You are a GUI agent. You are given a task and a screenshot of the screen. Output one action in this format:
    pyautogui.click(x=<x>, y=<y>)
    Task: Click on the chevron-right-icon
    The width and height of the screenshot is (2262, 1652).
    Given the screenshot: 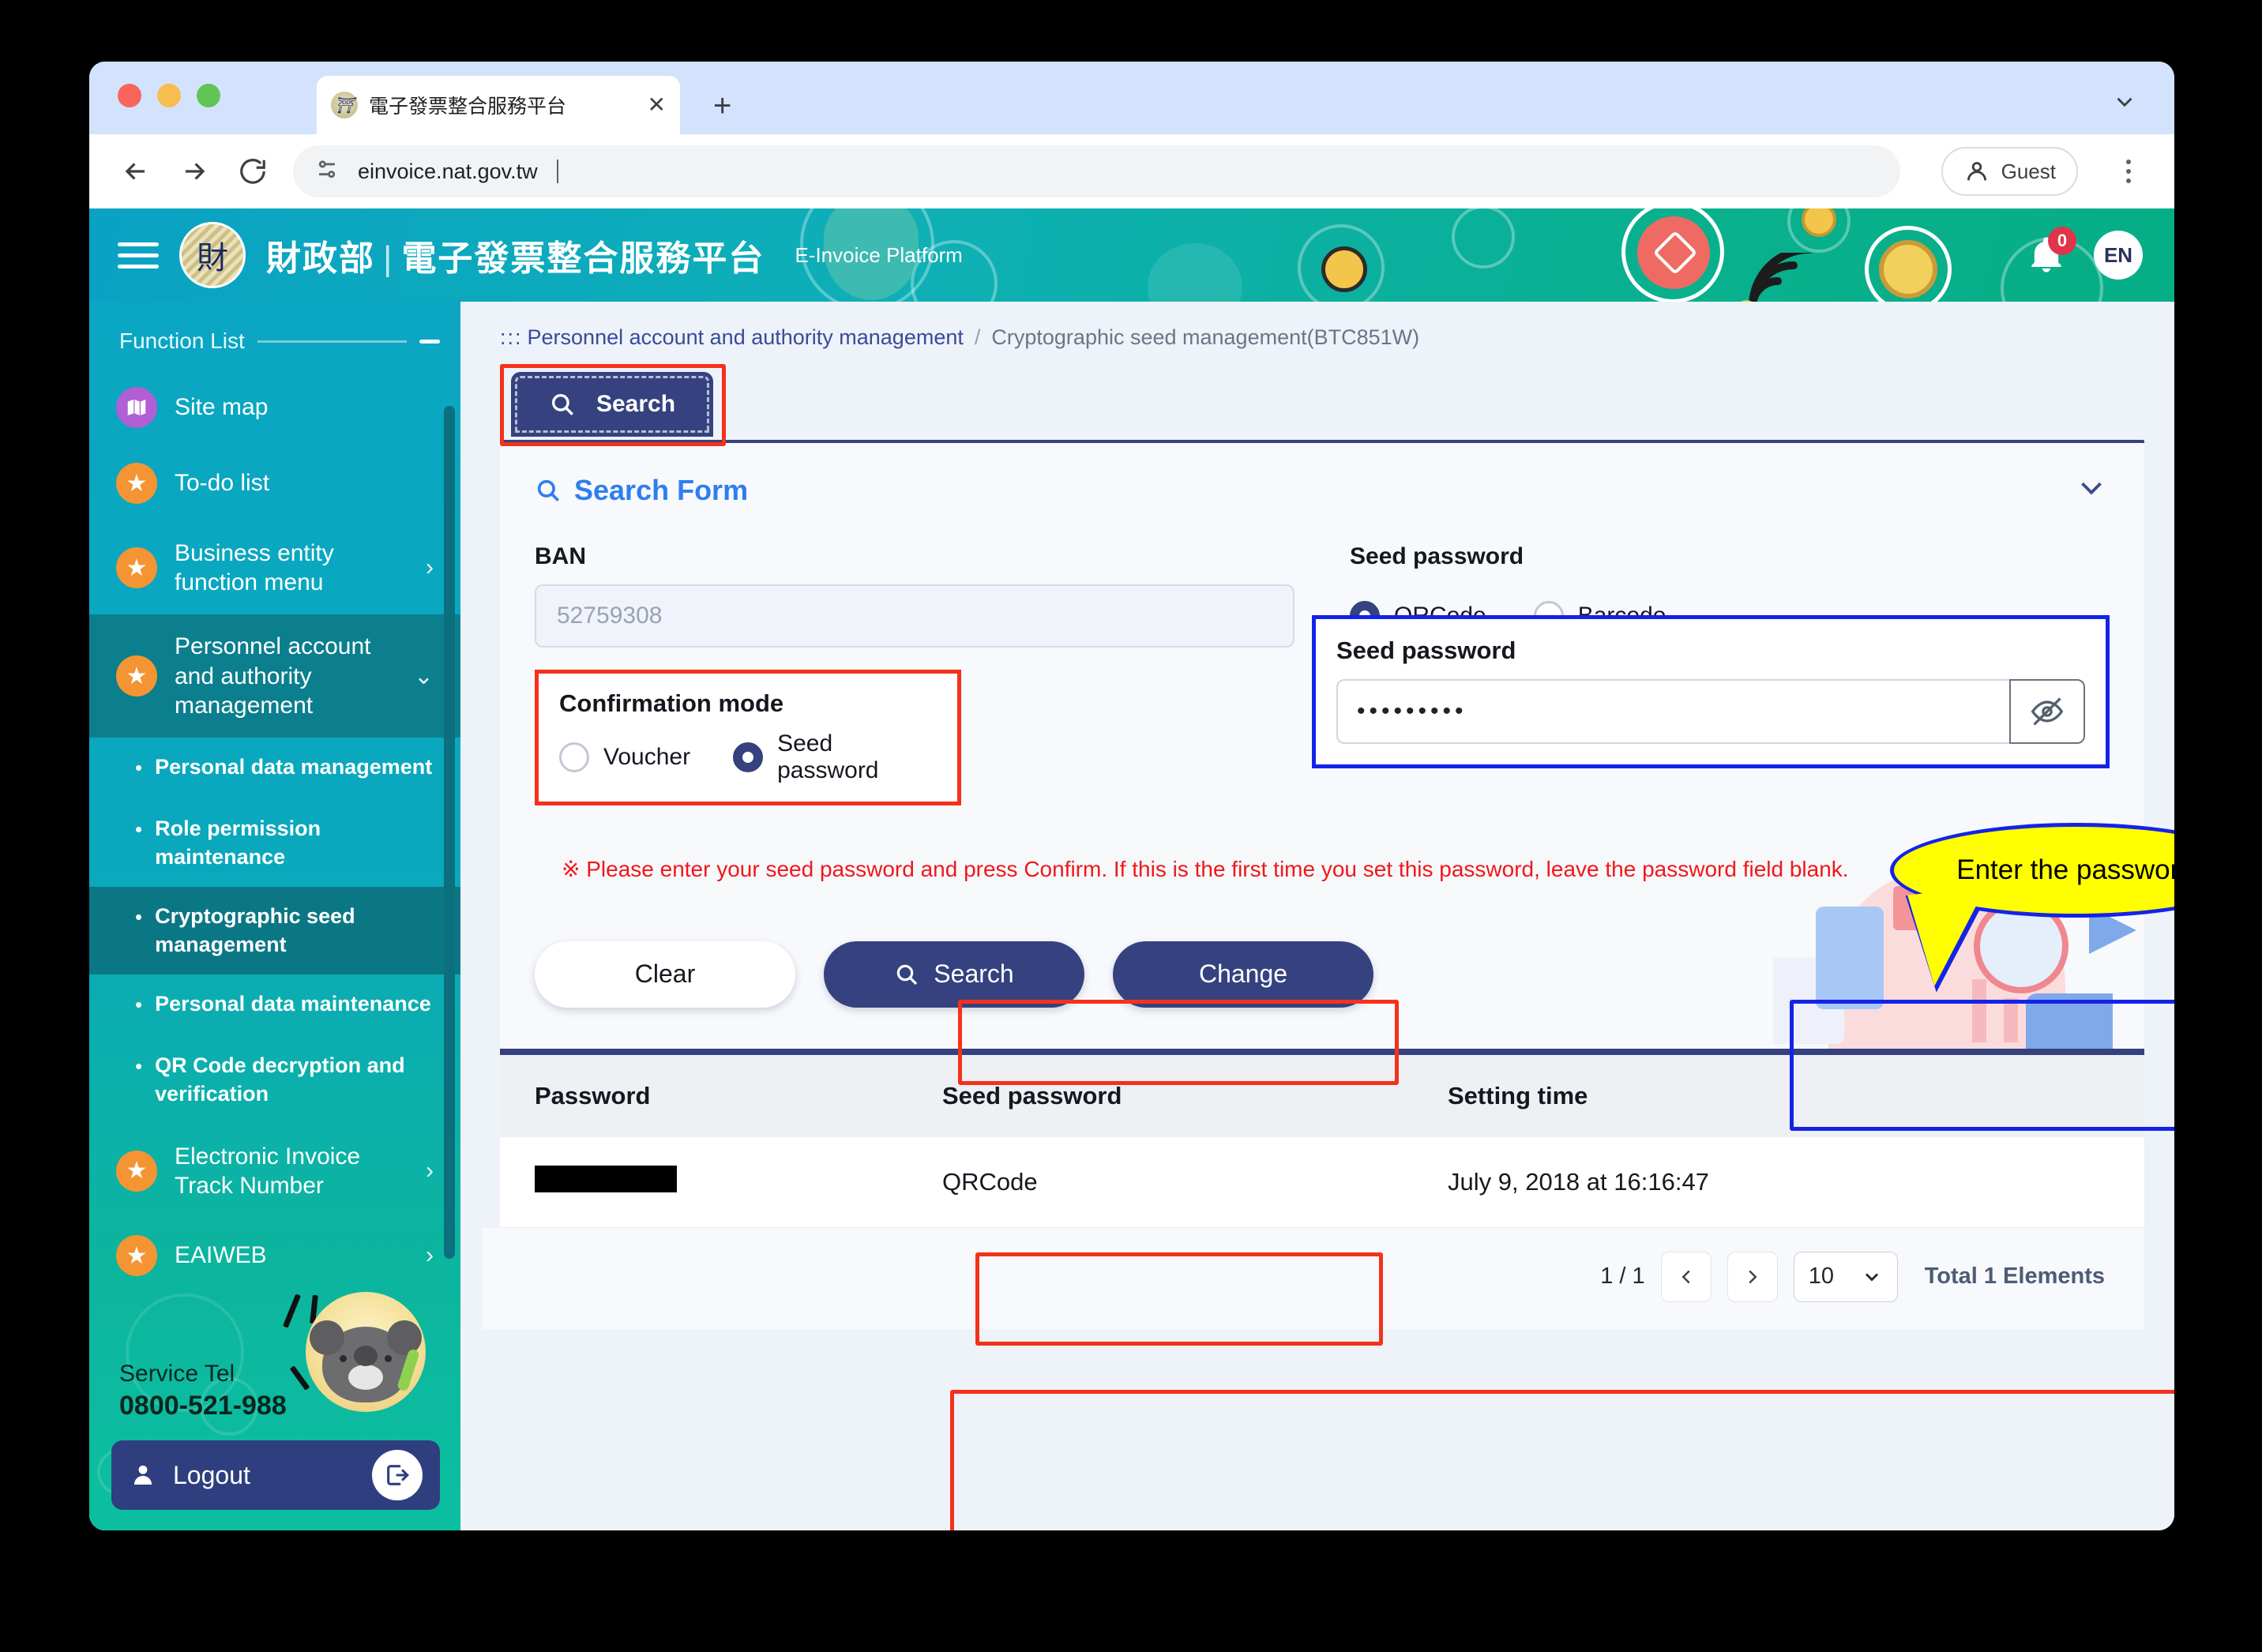 What is the action you would take?
    pyautogui.click(x=1752, y=1276)
    